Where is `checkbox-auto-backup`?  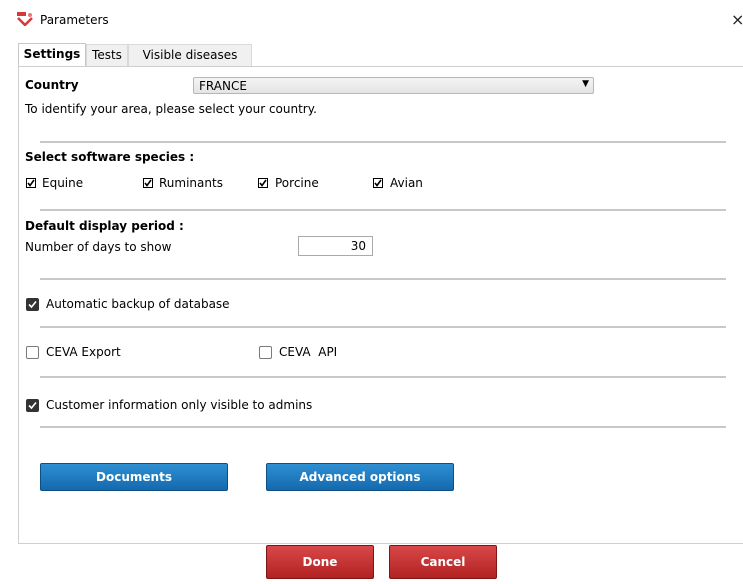 checkbox-auto-backup is located at coordinates (32, 304).